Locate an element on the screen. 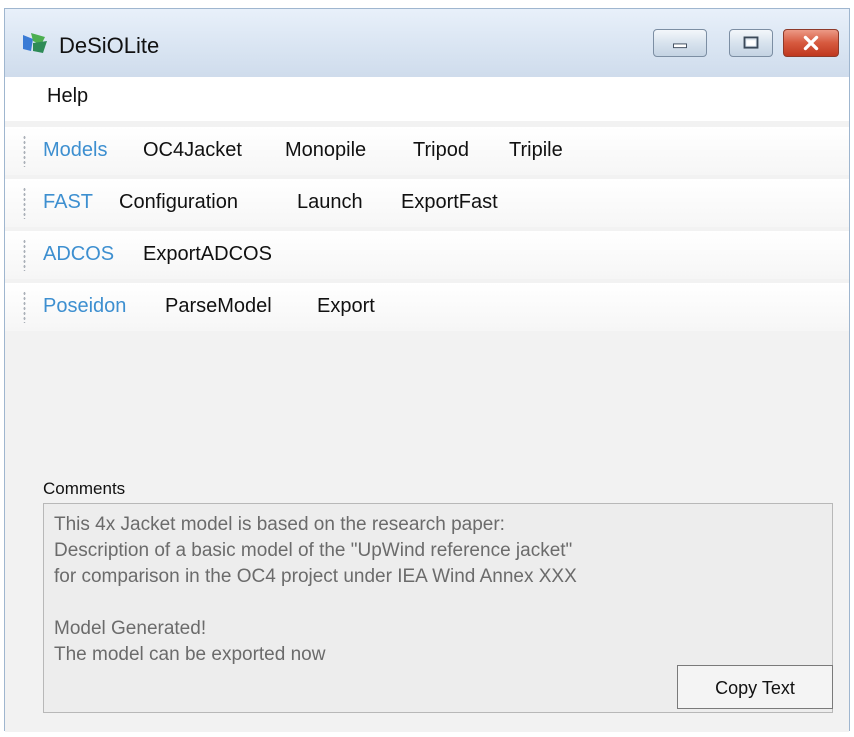 The height and width of the screenshot is (737, 854). maximize-button is located at coordinates (751, 43).